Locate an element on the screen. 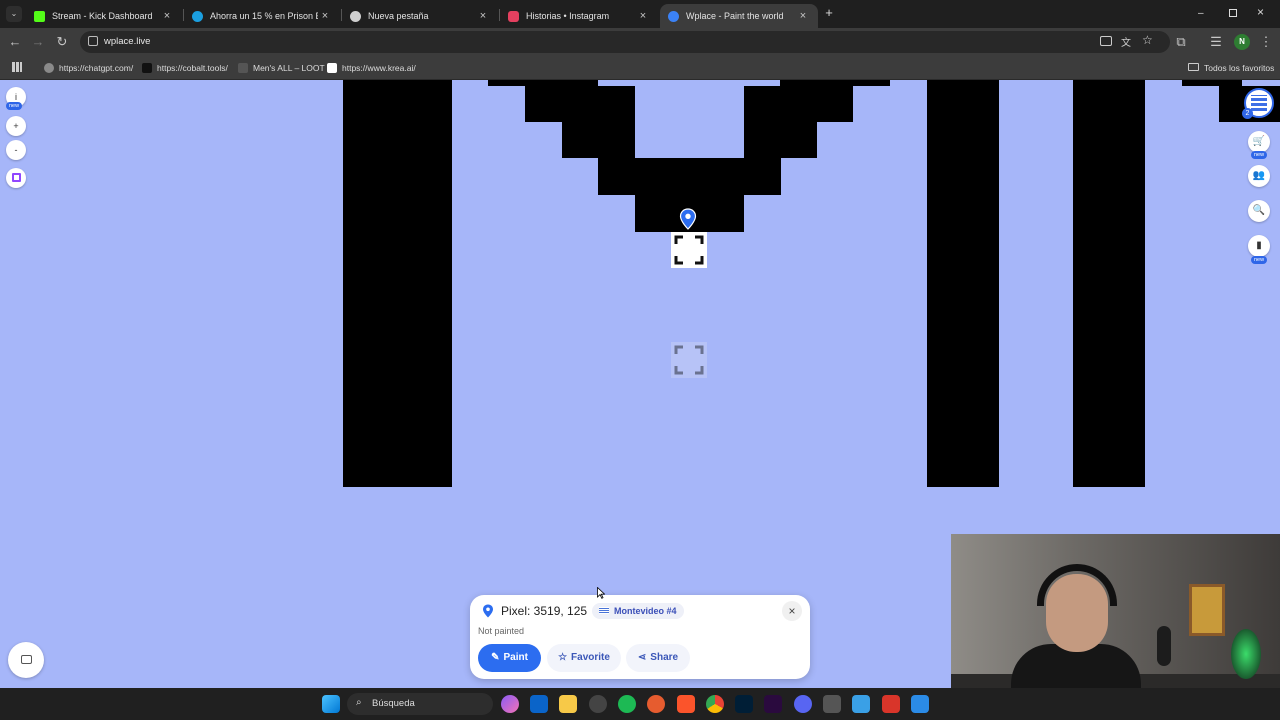 This screenshot has height=720, width=1280. share-button: ⋖ Share is located at coordinates (658, 658).